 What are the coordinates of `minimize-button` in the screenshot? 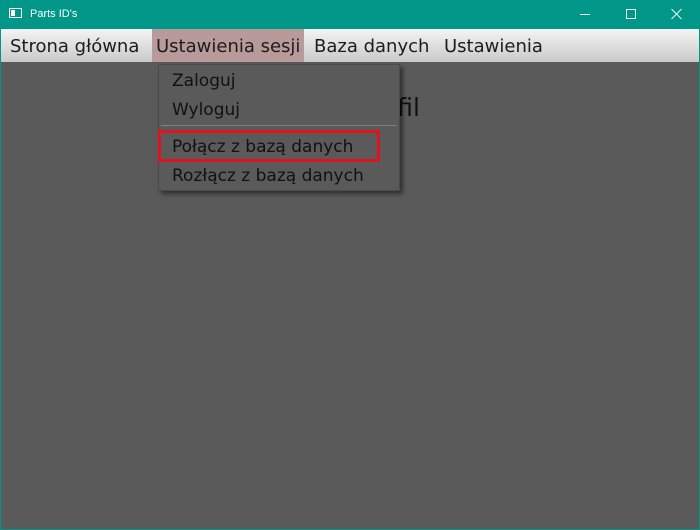 It's located at (585, 14).